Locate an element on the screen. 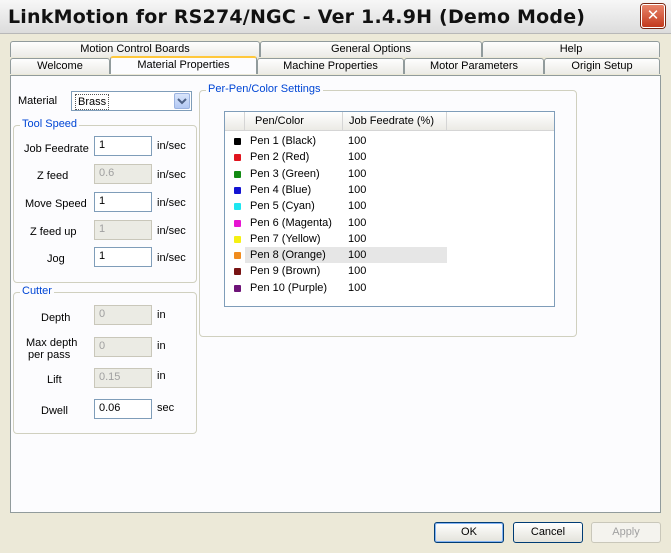 This screenshot has width=671, height=553. lift-field: 0.15 is located at coordinates (123, 378).